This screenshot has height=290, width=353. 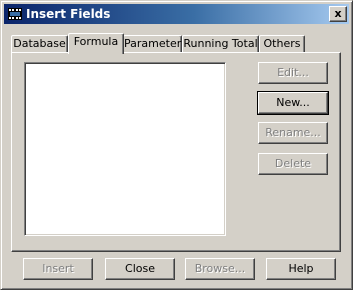 I want to click on tab-formula: Formula, so click(x=96, y=43).